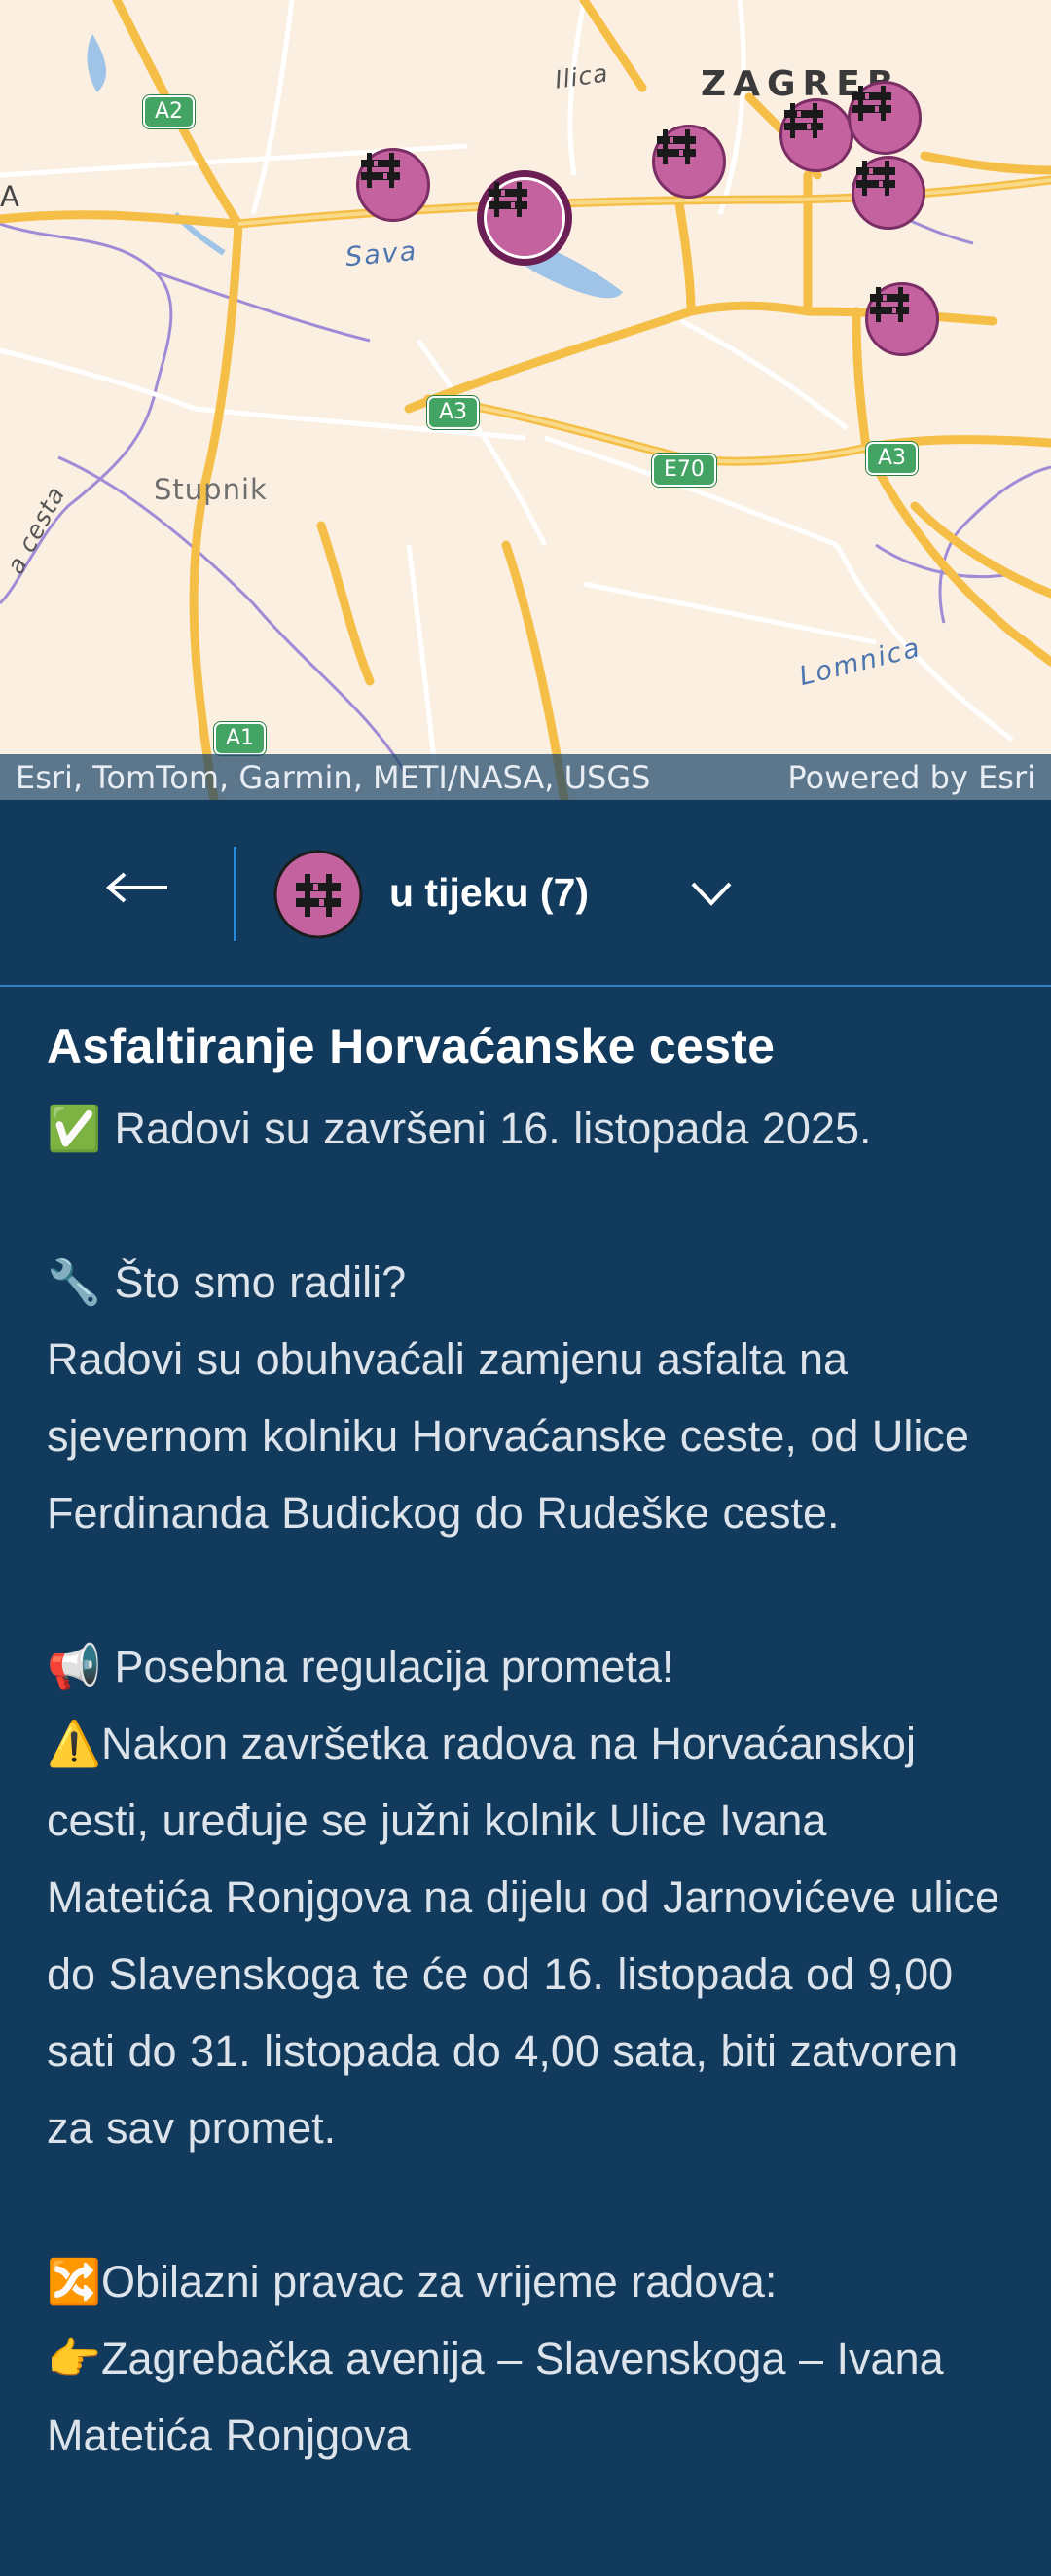  What do you see at coordinates (911, 777) in the screenshot?
I see `powered-by-esri: Powered by Esri` at bounding box center [911, 777].